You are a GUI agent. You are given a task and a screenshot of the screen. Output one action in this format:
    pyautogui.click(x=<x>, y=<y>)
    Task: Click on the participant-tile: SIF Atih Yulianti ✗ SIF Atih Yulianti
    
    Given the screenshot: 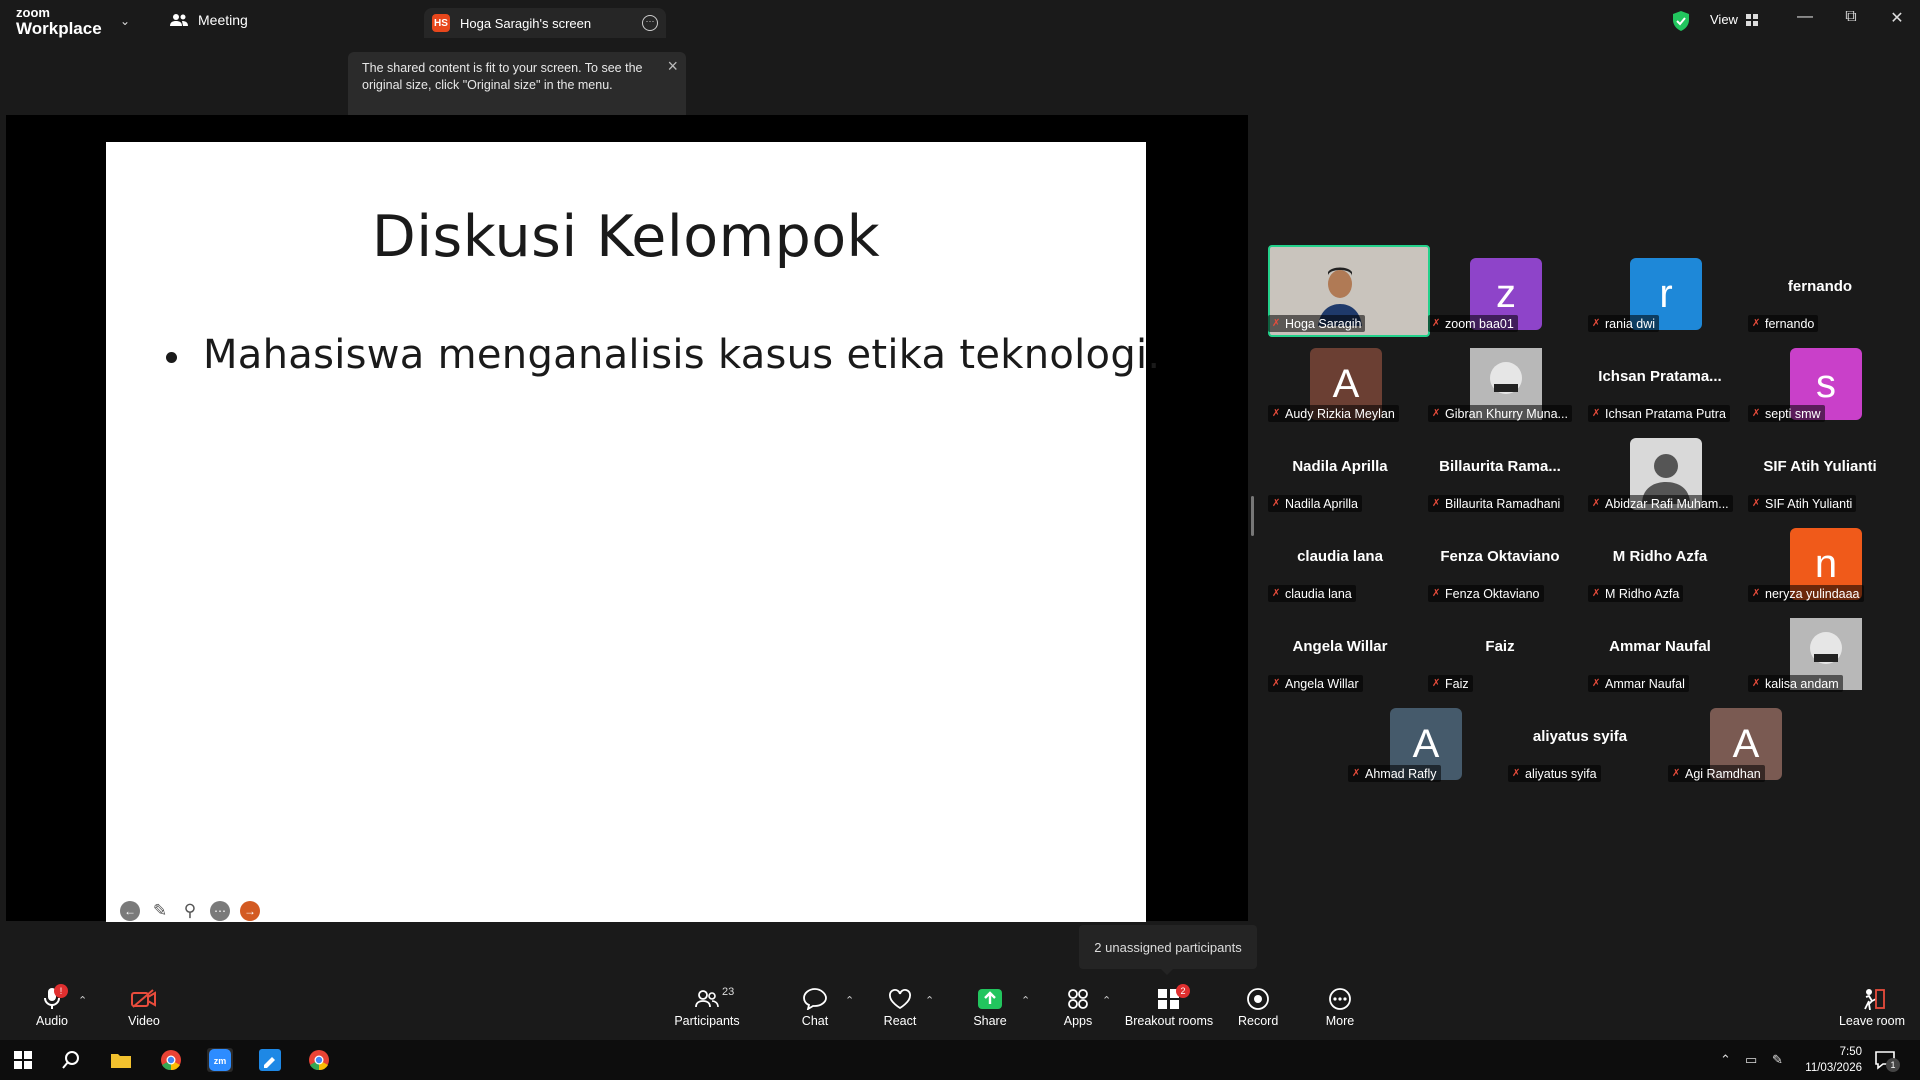 What is the action you would take?
    pyautogui.click(x=1820, y=471)
    